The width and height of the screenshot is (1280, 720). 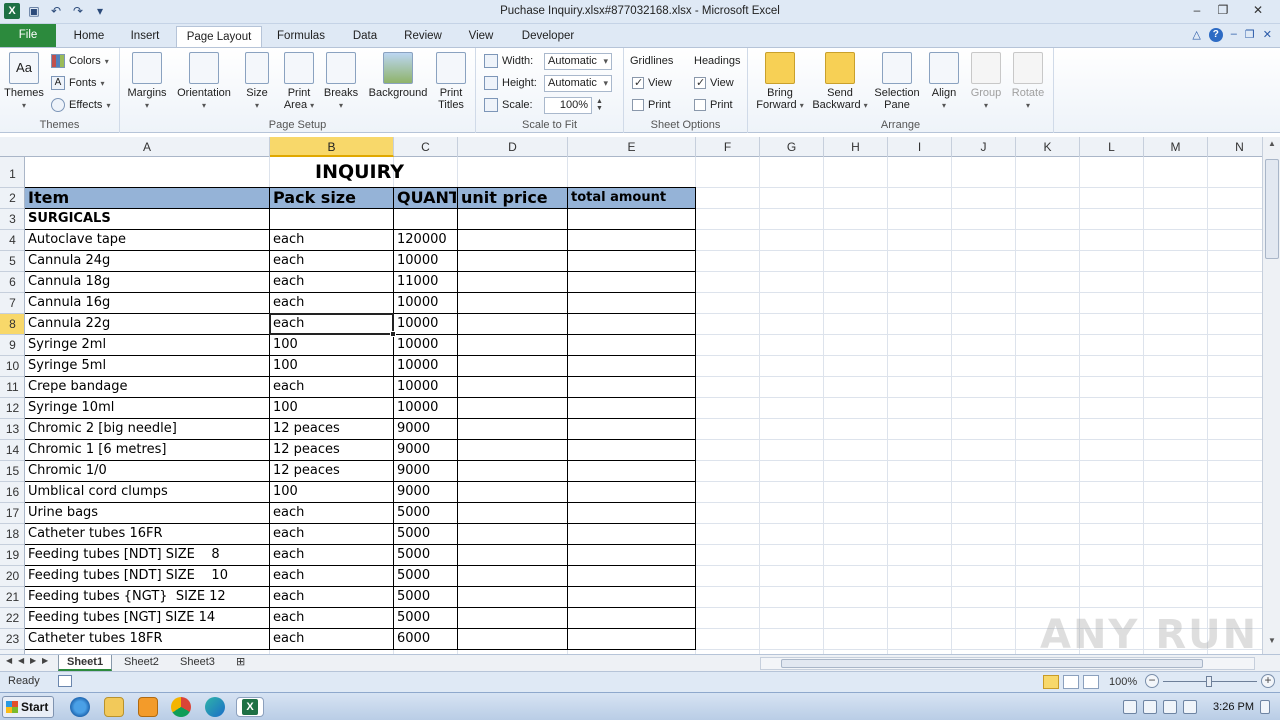 What do you see at coordinates (984, 147) in the screenshot?
I see `column-header-j: J` at bounding box center [984, 147].